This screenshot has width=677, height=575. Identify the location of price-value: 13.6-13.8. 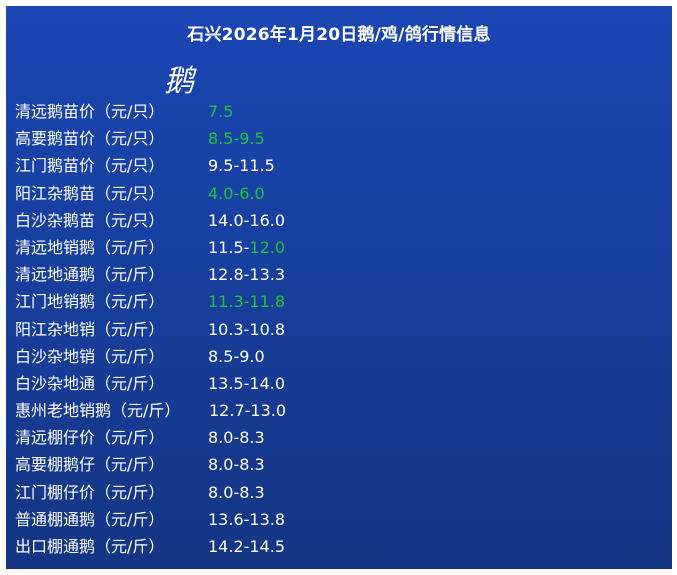
(246, 519).